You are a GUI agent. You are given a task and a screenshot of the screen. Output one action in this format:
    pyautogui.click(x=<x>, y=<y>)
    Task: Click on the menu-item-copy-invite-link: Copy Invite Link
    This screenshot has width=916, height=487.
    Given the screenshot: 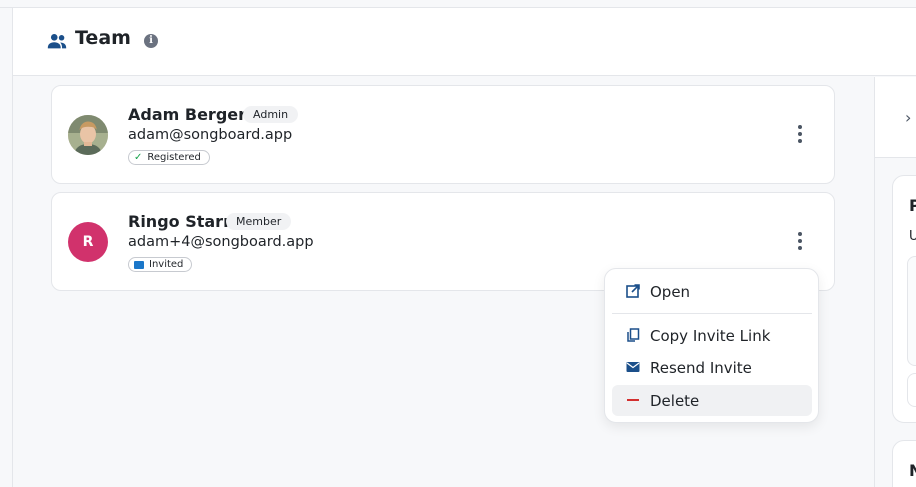 What is the action you would take?
    pyautogui.click(x=712, y=335)
    